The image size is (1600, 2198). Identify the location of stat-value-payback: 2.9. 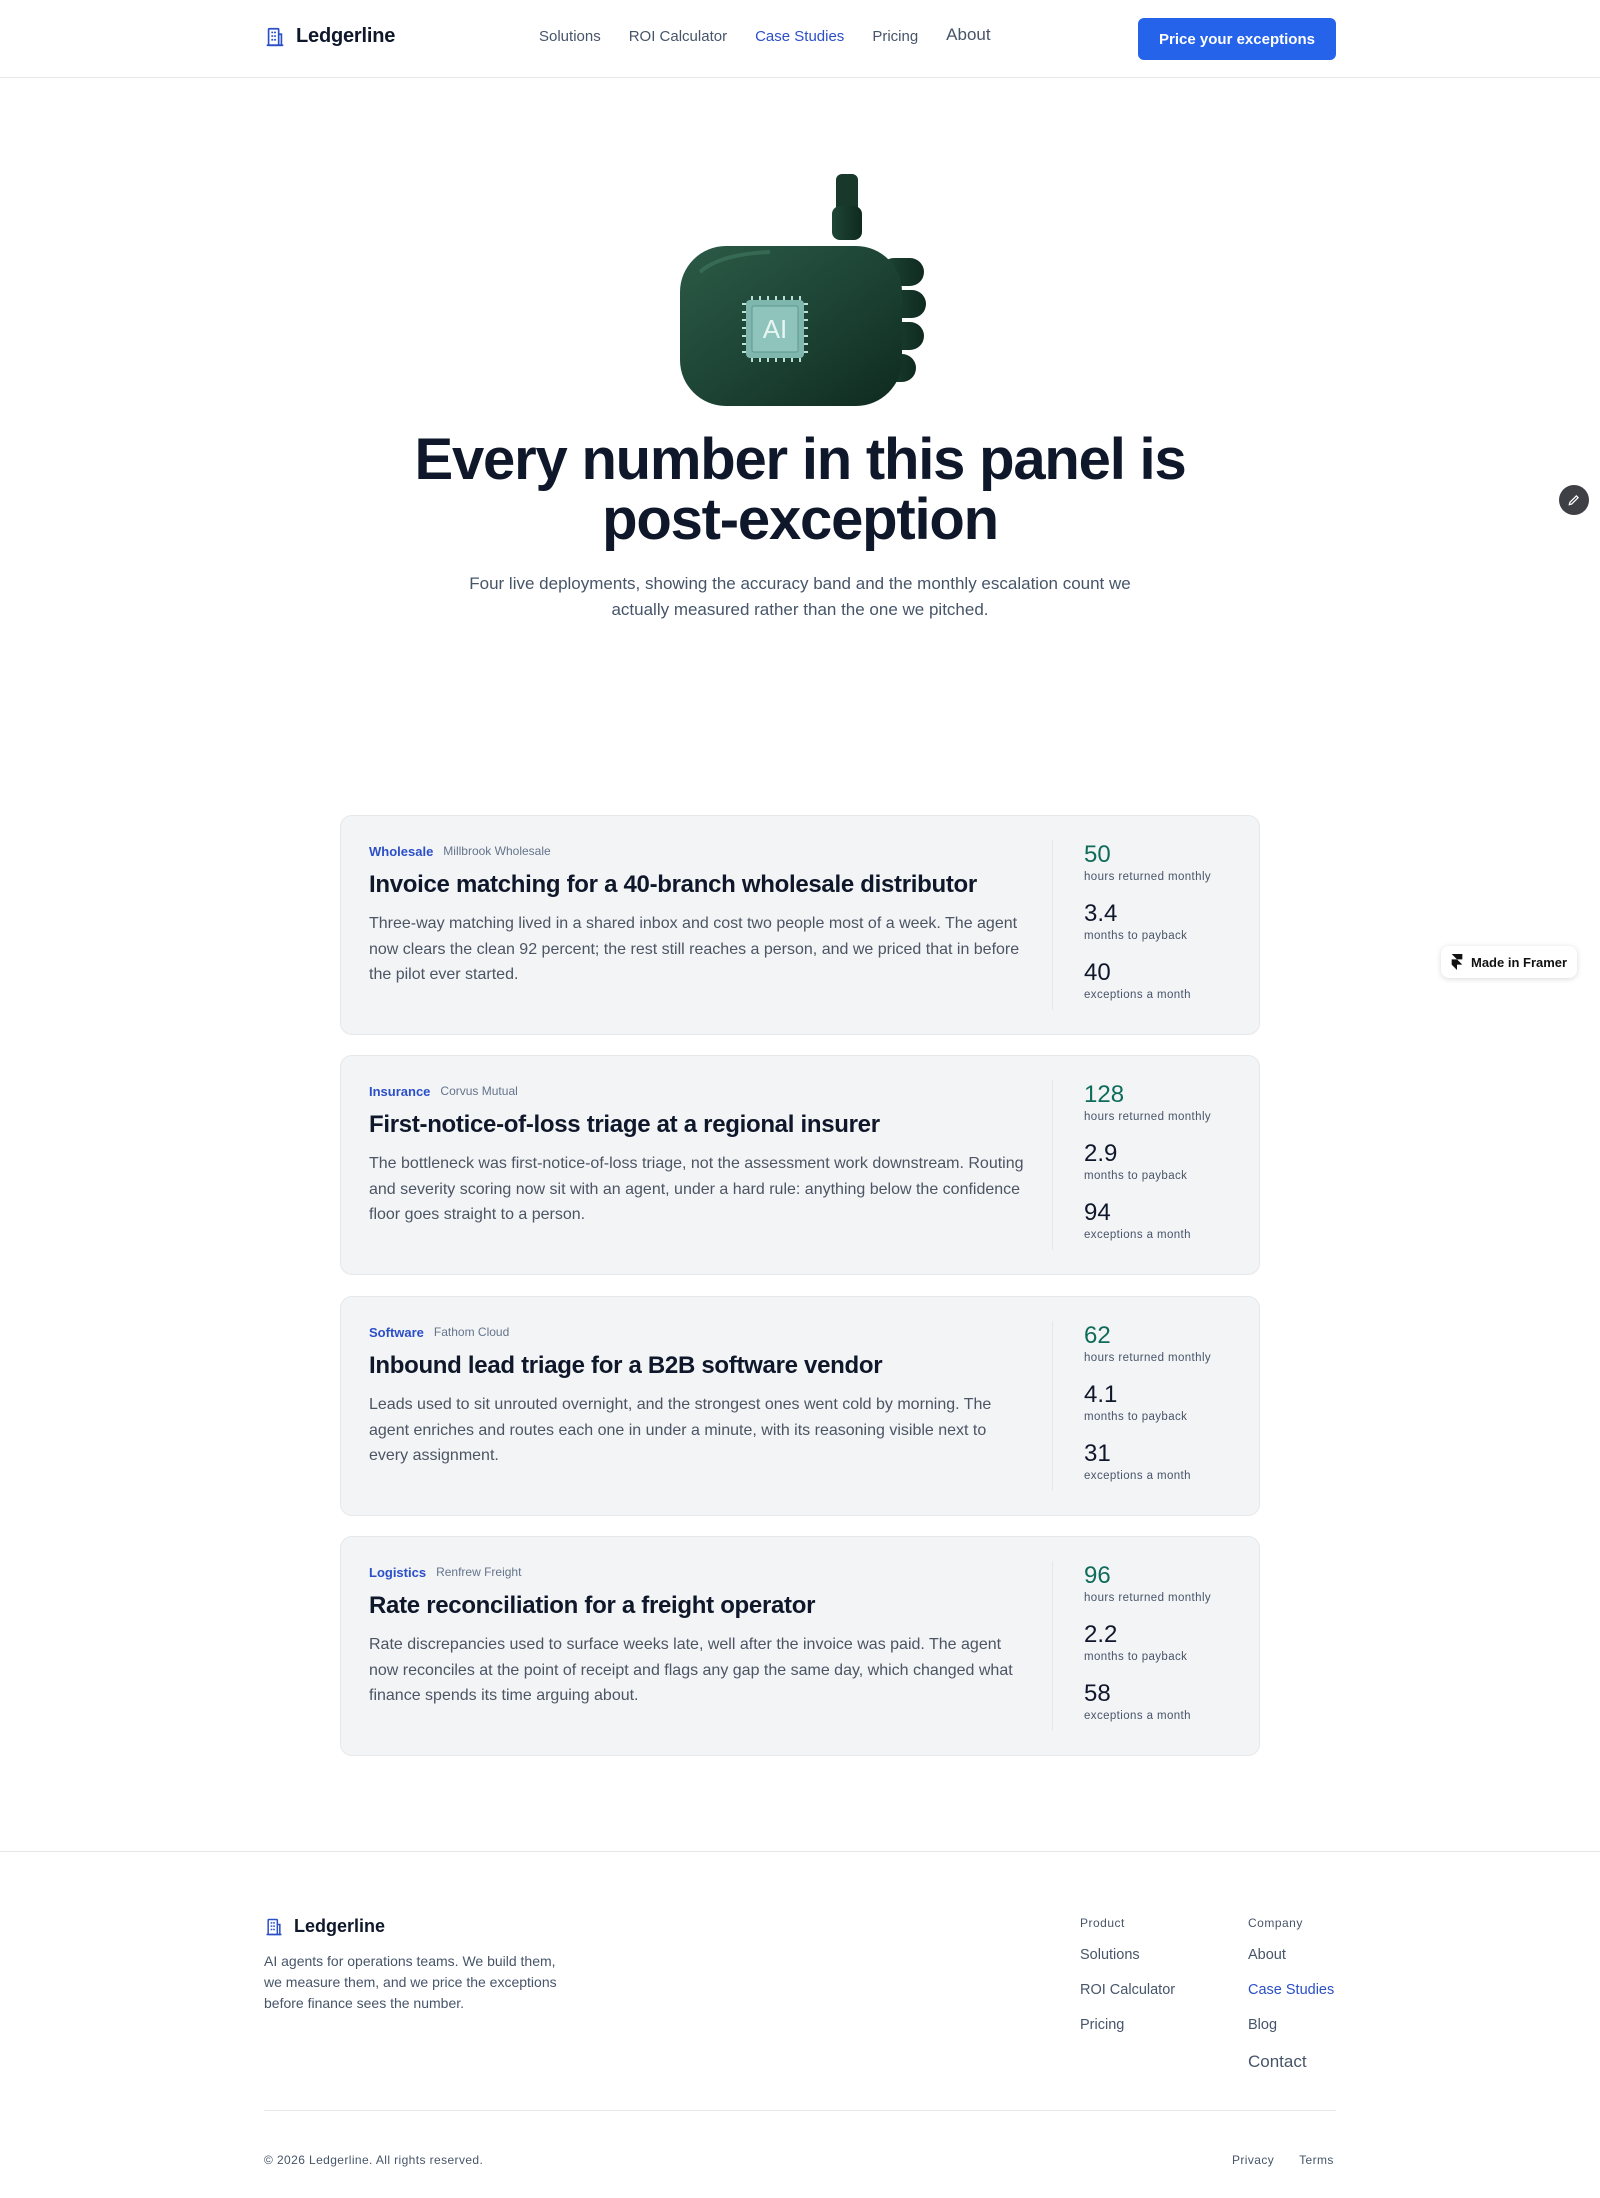
(1101, 1153).